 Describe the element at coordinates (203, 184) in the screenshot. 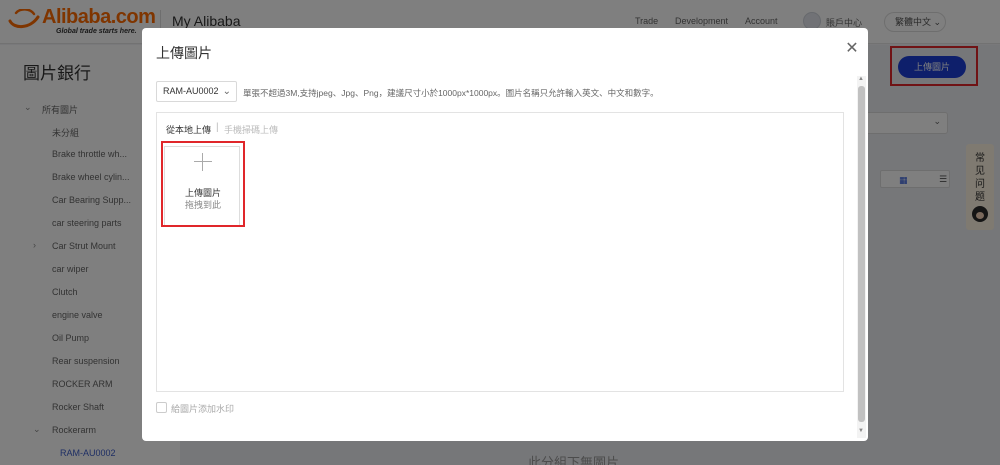

I see `highlight-box` at that location.